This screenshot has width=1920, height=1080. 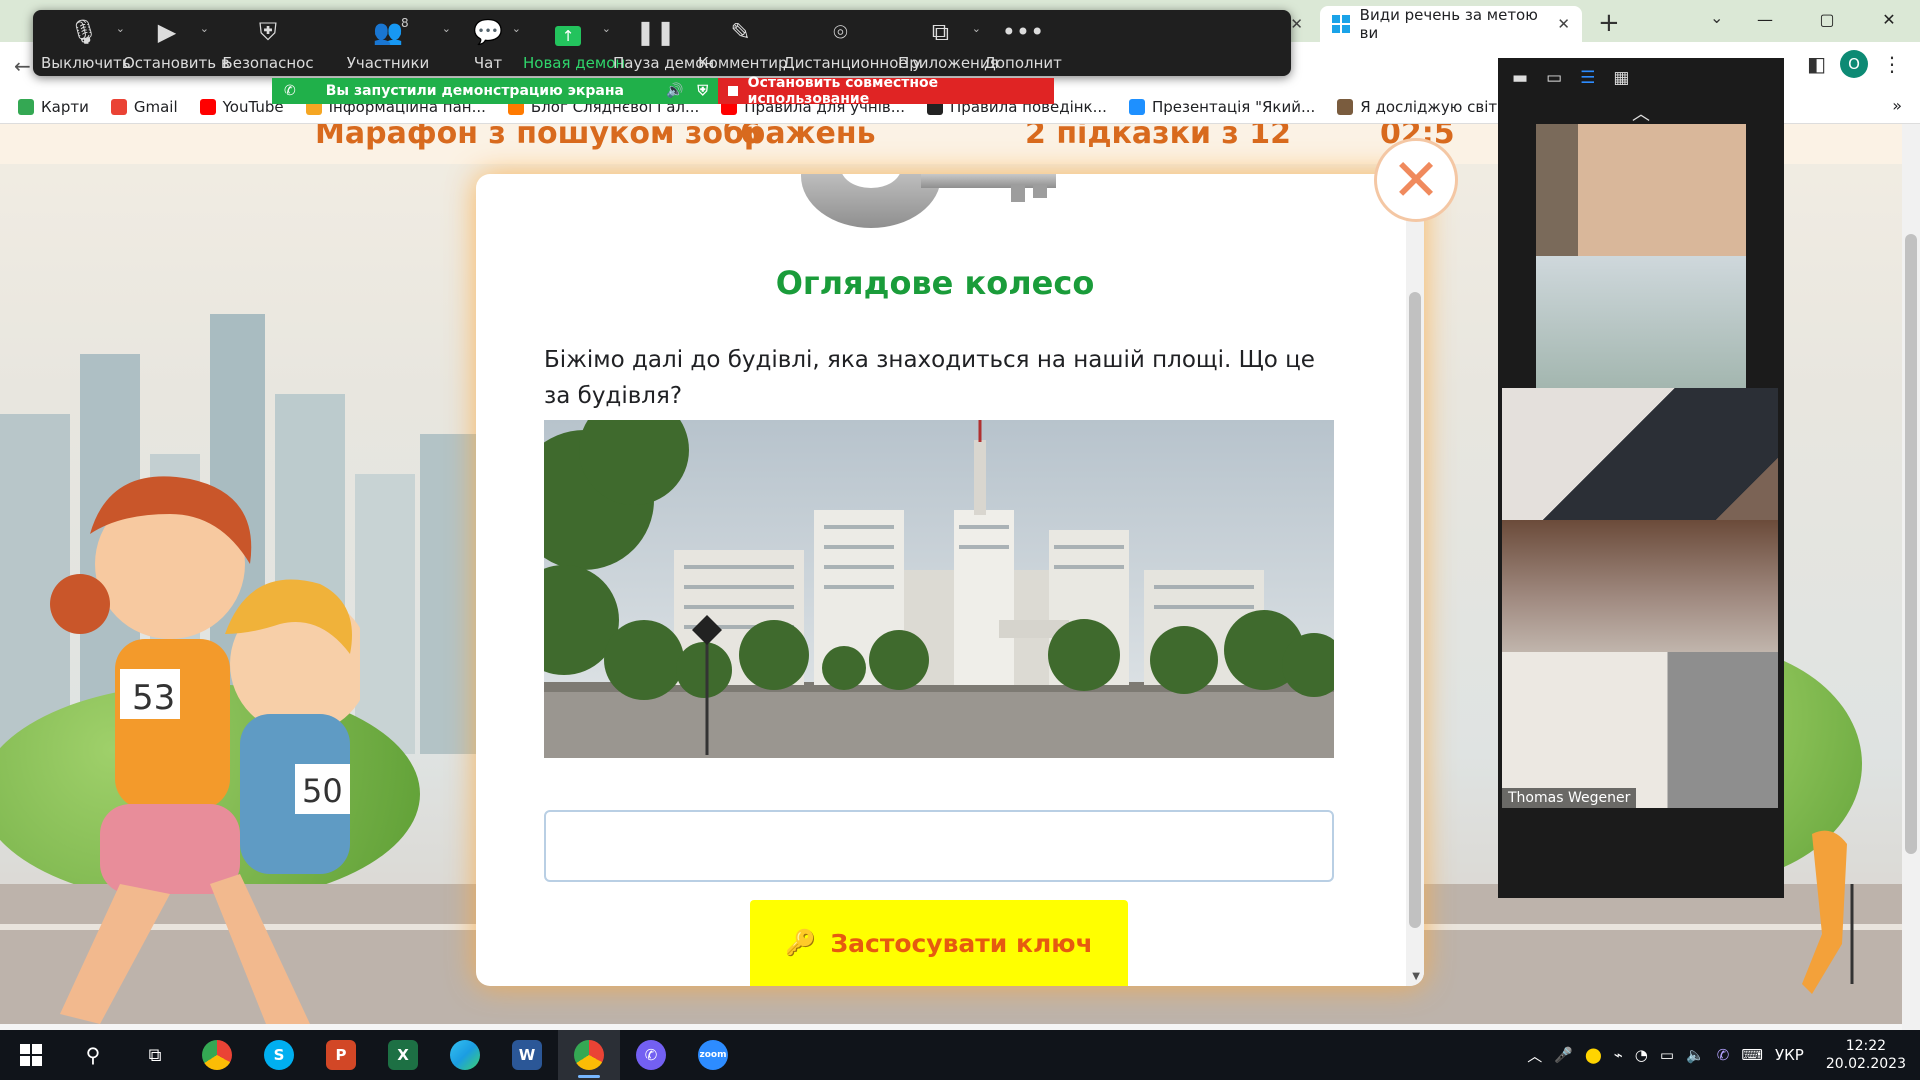 I want to click on pencil-icon: ✎, so click(x=740, y=32).